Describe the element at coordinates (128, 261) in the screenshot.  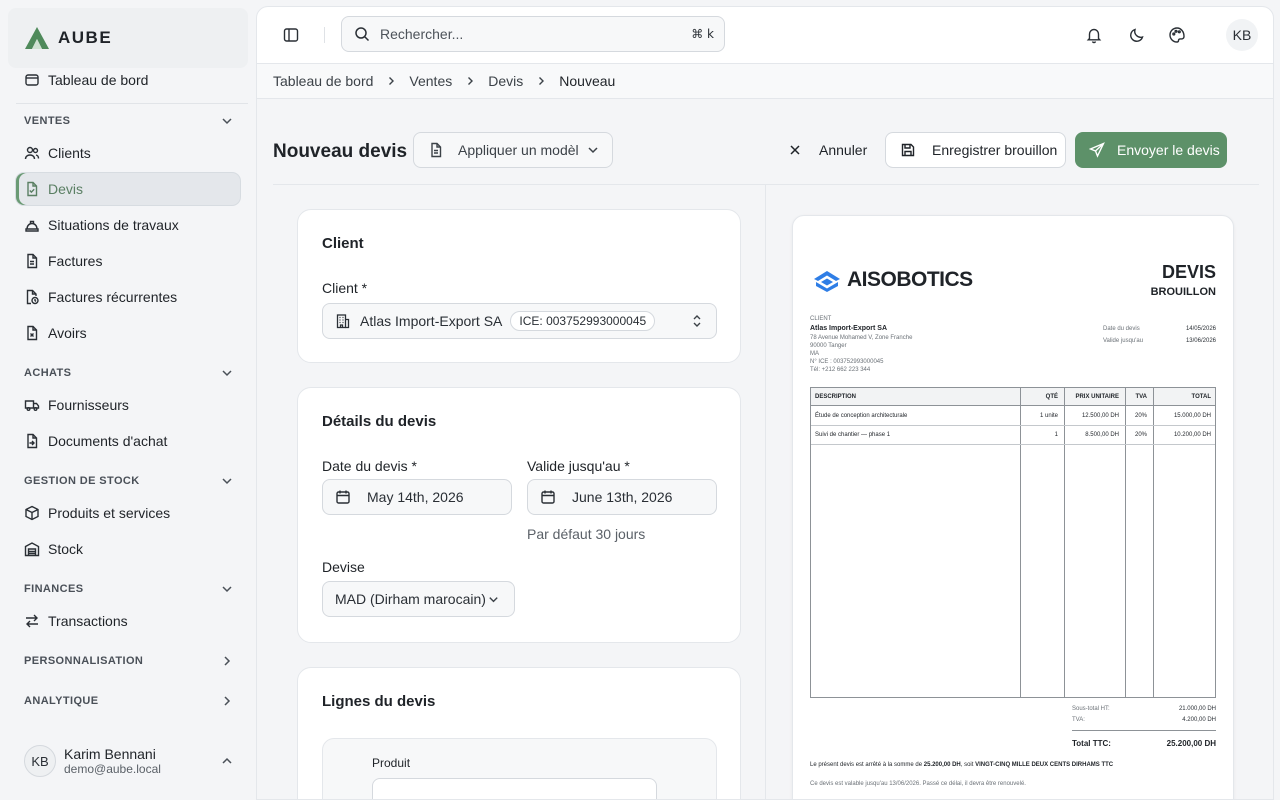
I see `sidebar-item-factures: Factures` at that location.